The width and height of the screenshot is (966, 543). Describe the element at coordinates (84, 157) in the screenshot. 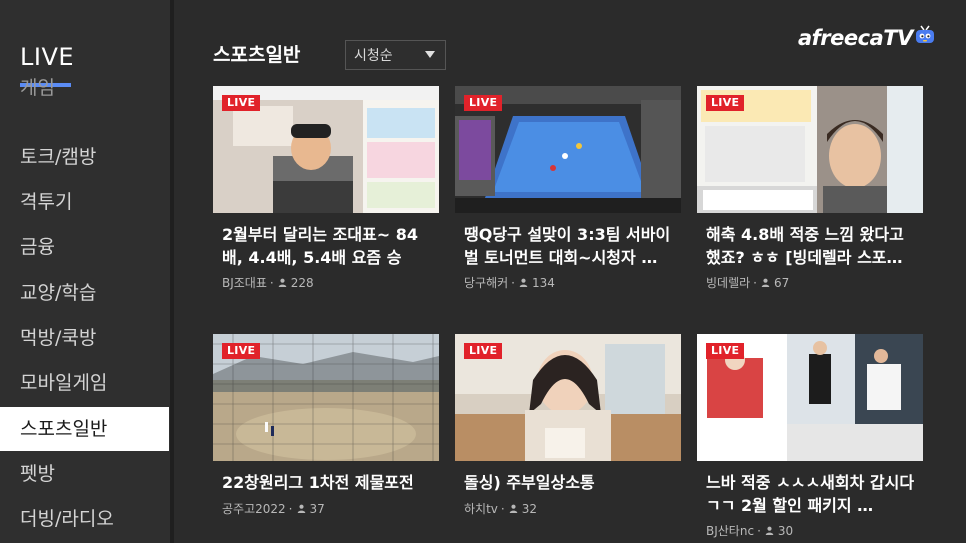

I see `sidebar-item-talk-cam: 토크/캠방` at that location.